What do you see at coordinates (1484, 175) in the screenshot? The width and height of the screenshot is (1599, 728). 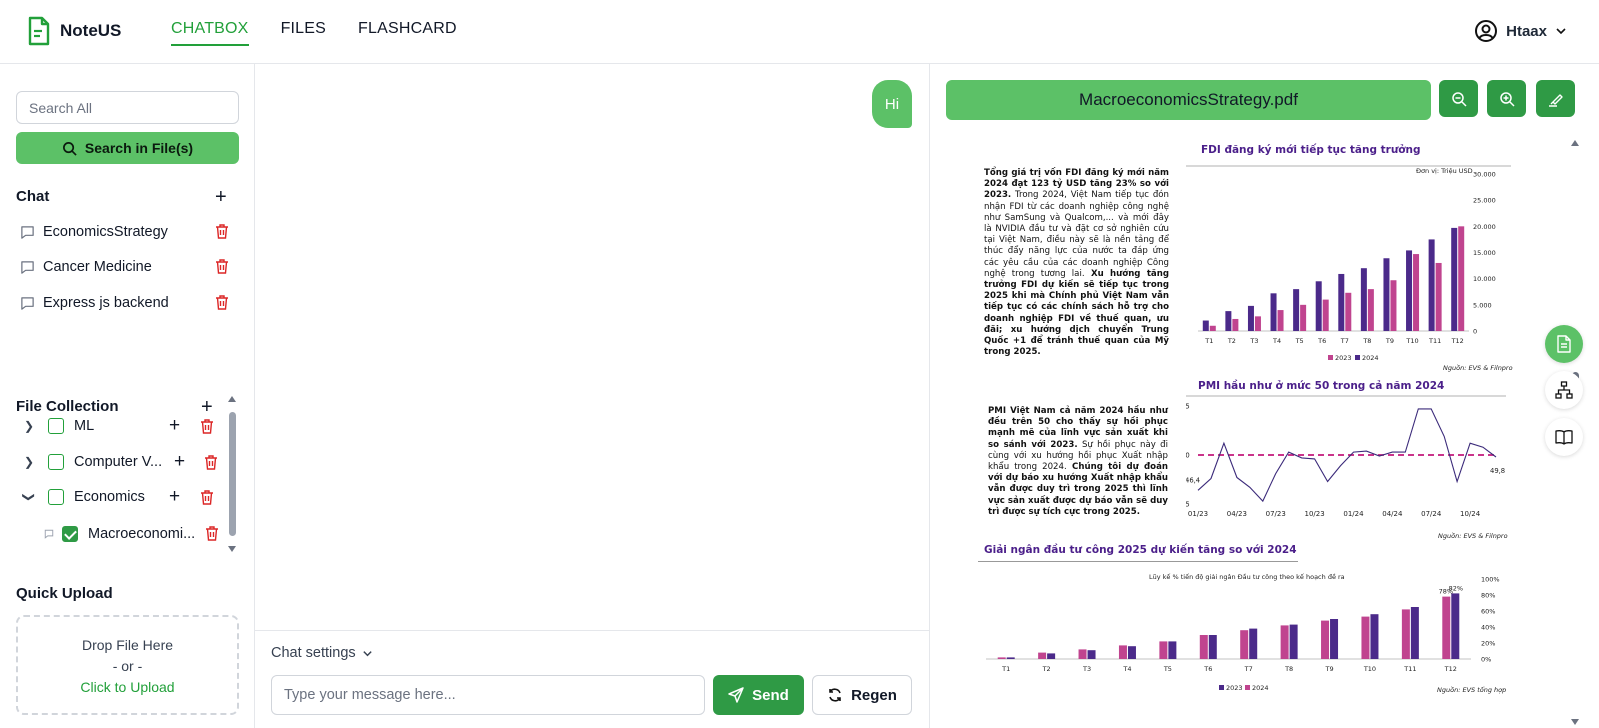 I see `y-tick-label: 30.000` at bounding box center [1484, 175].